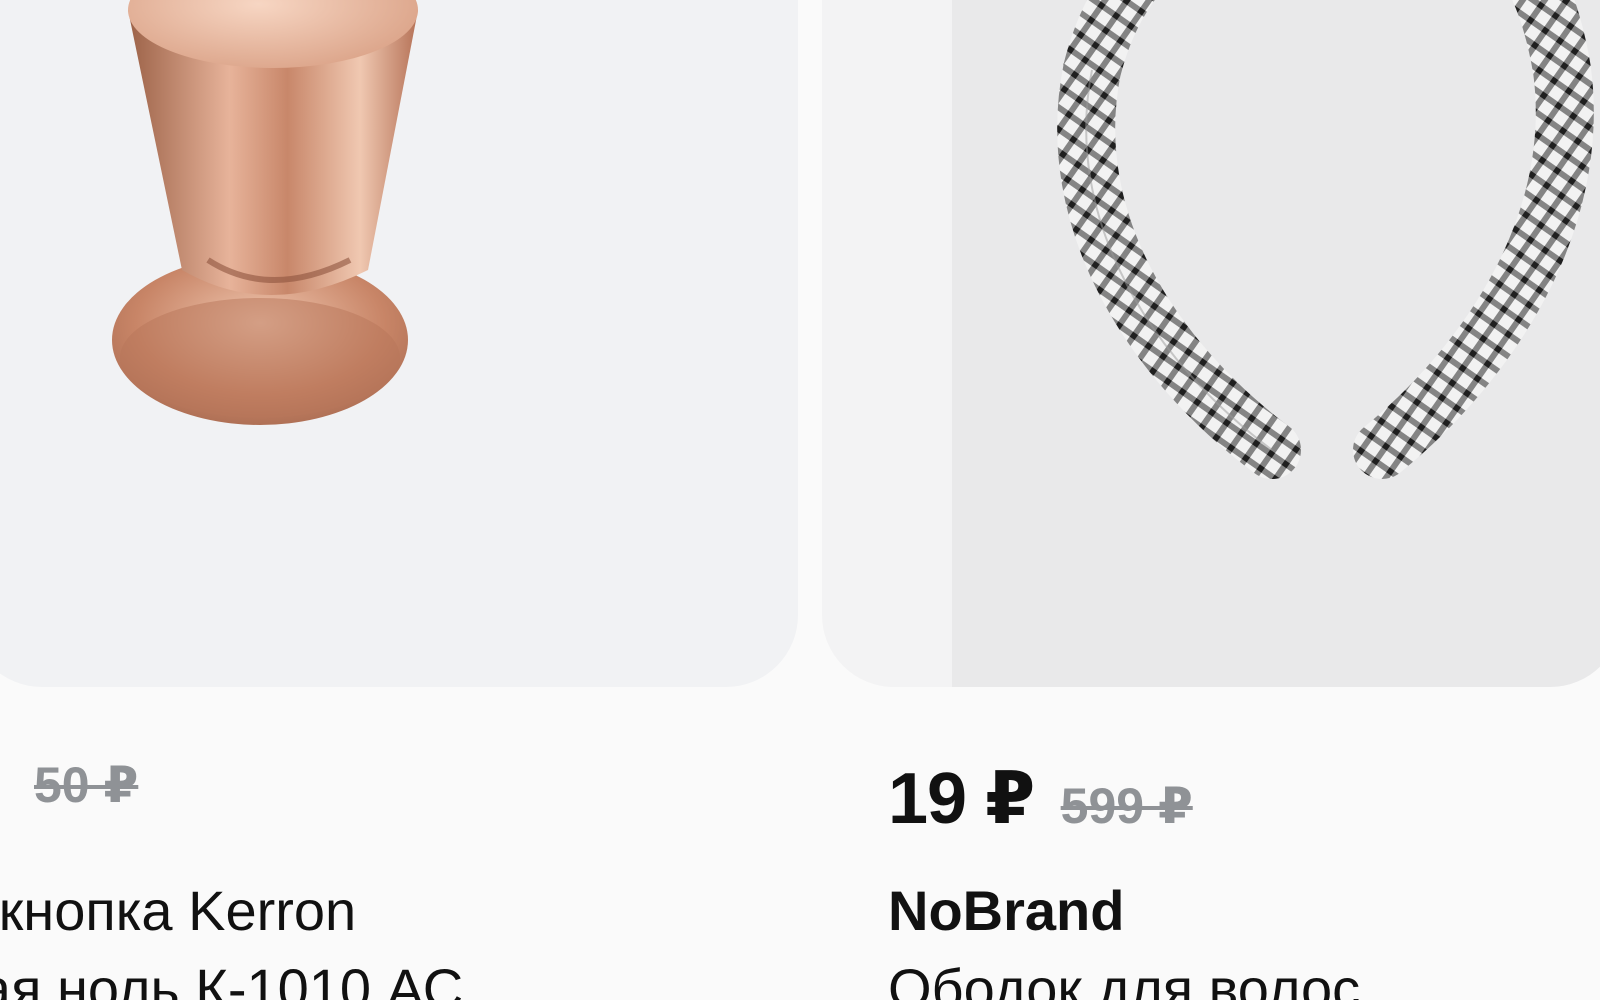 The image size is (1600, 1000). What do you see at coordinates (265, 212) in the screenshot?
I see `knob-icon` at bounding box center [265, 212].